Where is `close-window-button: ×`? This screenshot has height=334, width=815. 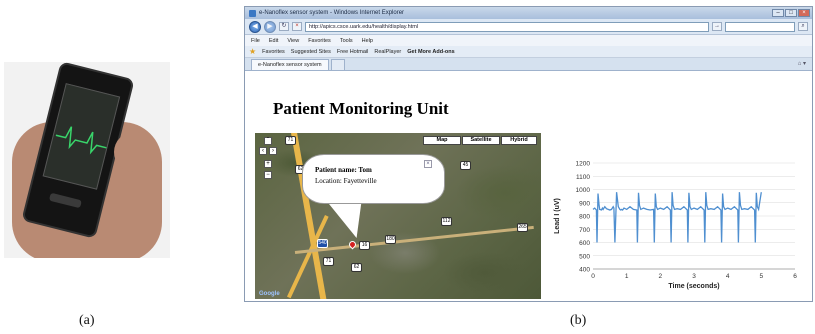
close-window-button: × is located at coordinates (804, 13).